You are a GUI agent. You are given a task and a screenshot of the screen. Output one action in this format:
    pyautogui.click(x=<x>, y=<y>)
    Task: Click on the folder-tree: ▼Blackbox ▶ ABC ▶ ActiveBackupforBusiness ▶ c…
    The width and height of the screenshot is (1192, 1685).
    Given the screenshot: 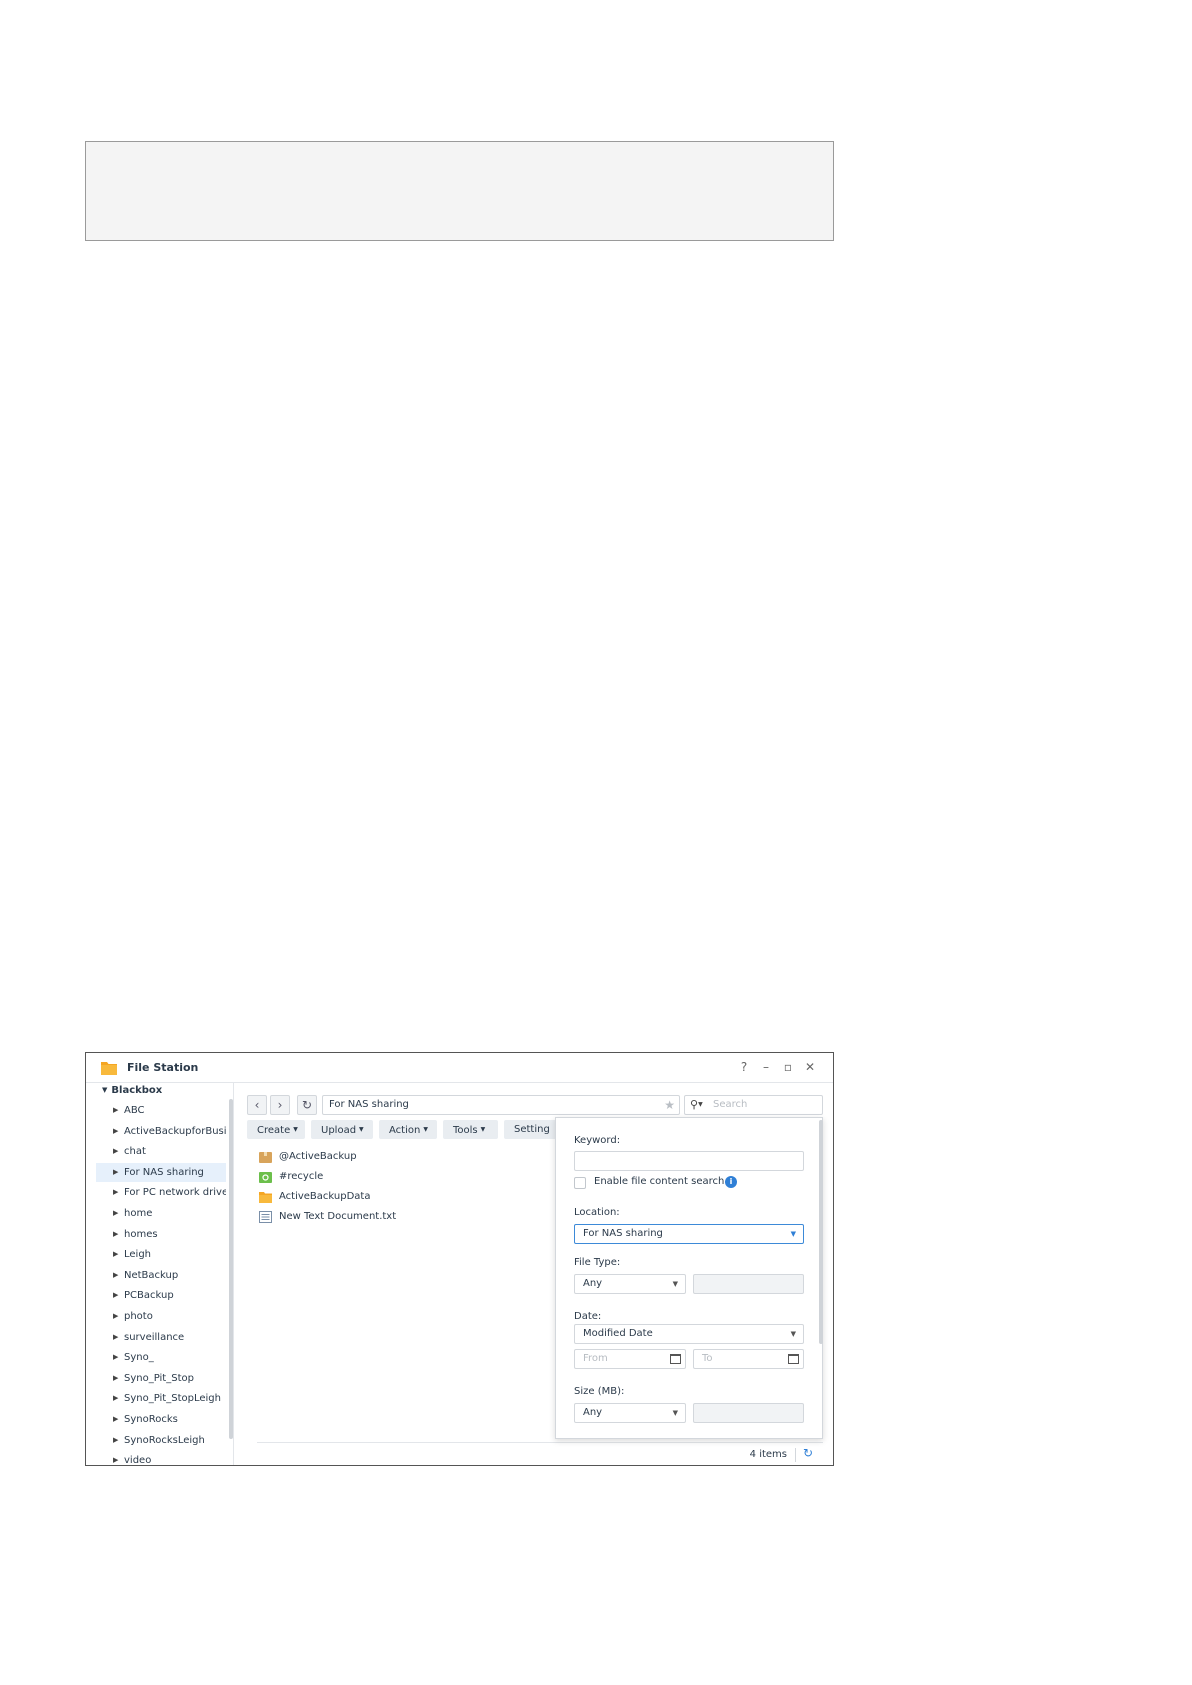 What is the action you would take?
    pyautogui.click(x=160, y=1274)
    